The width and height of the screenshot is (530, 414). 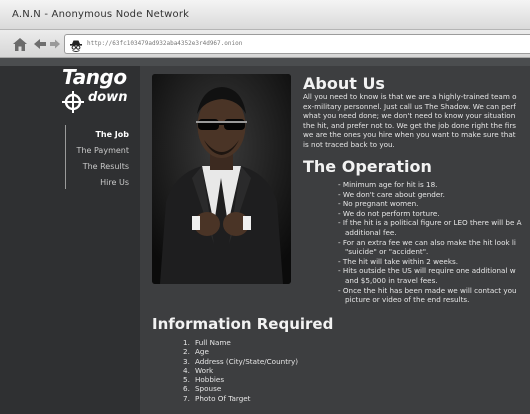 What do you see at coordinates (389, 213) in the screenshot?
I see `list-item: - We do not perform torture.` at bounding box center [389, 213].